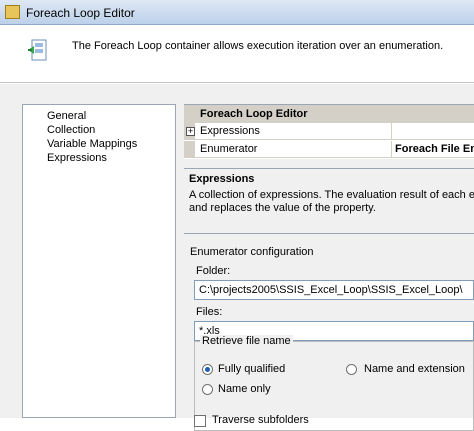  I want to click on description-title: Expressions, so click(222, 179).